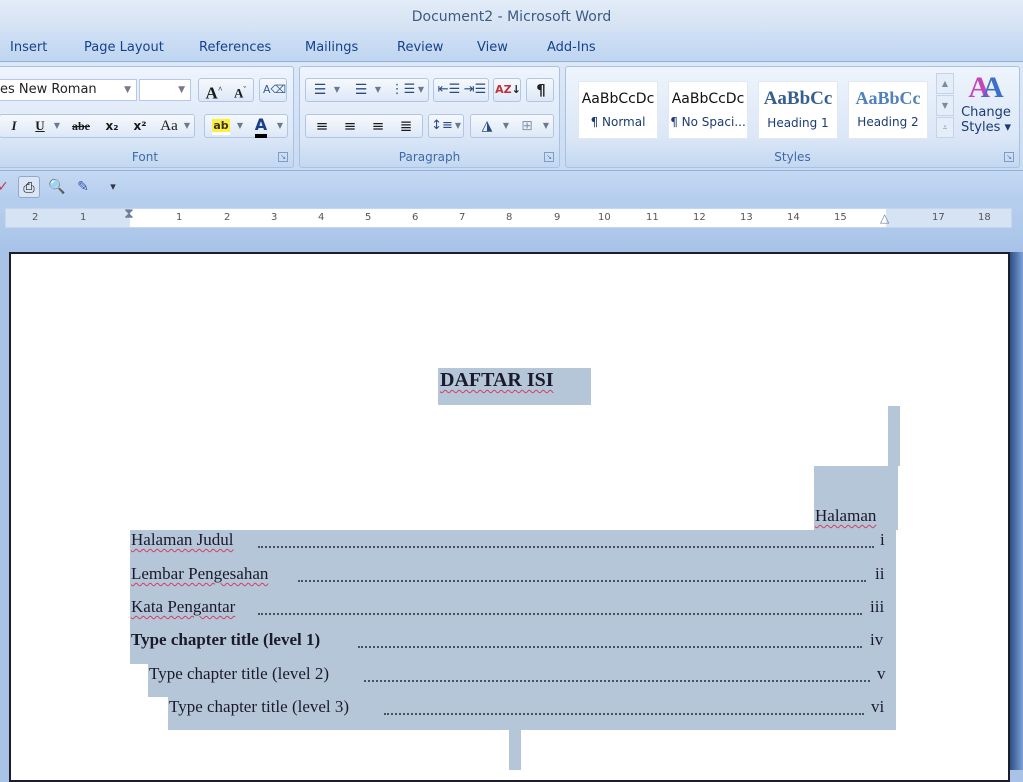 The width and height of the screenshot is (1023, 782). Describe the element at coordinates (882, 540) in the screenshot. I see `toc-entry-page: i` at that location.